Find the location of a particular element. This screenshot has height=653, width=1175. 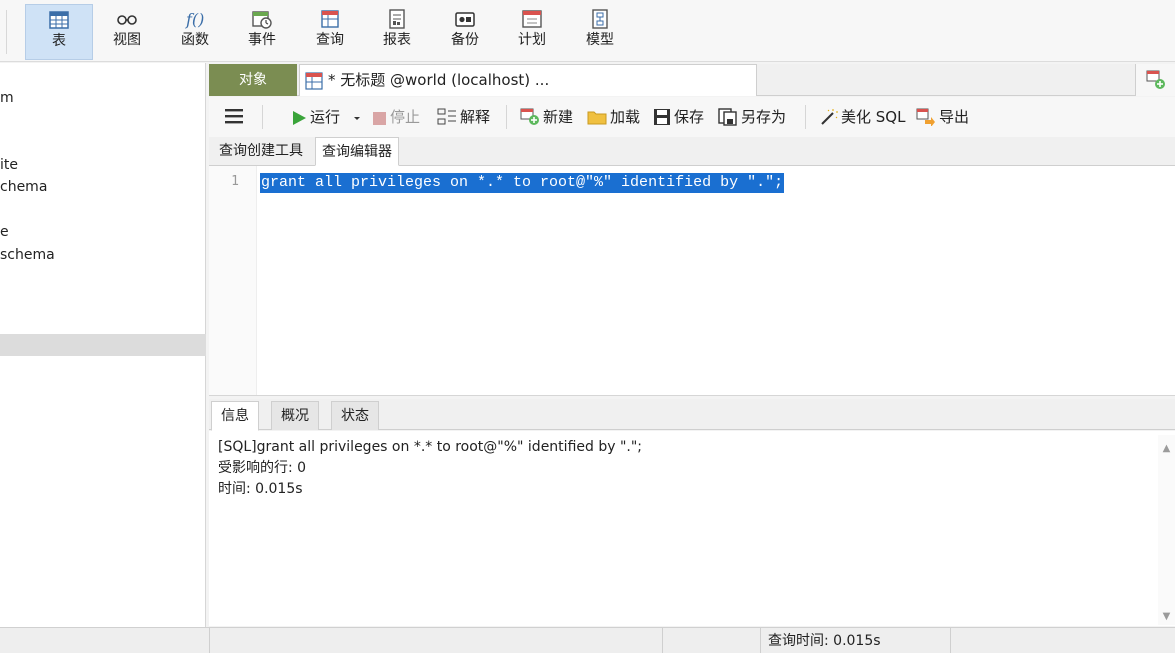

add-table-icon is located at coordinates (1155, 79).